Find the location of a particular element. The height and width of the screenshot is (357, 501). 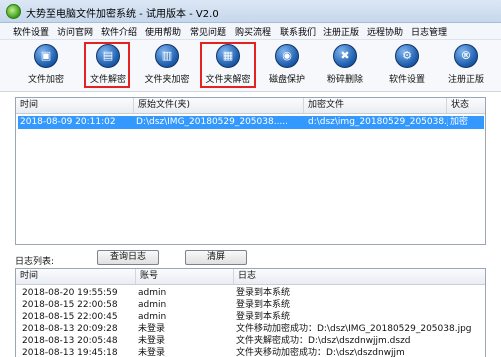

table-header: 时间 原始文件(夹) 加密文件 状态 is located at coordinates (250, 106).